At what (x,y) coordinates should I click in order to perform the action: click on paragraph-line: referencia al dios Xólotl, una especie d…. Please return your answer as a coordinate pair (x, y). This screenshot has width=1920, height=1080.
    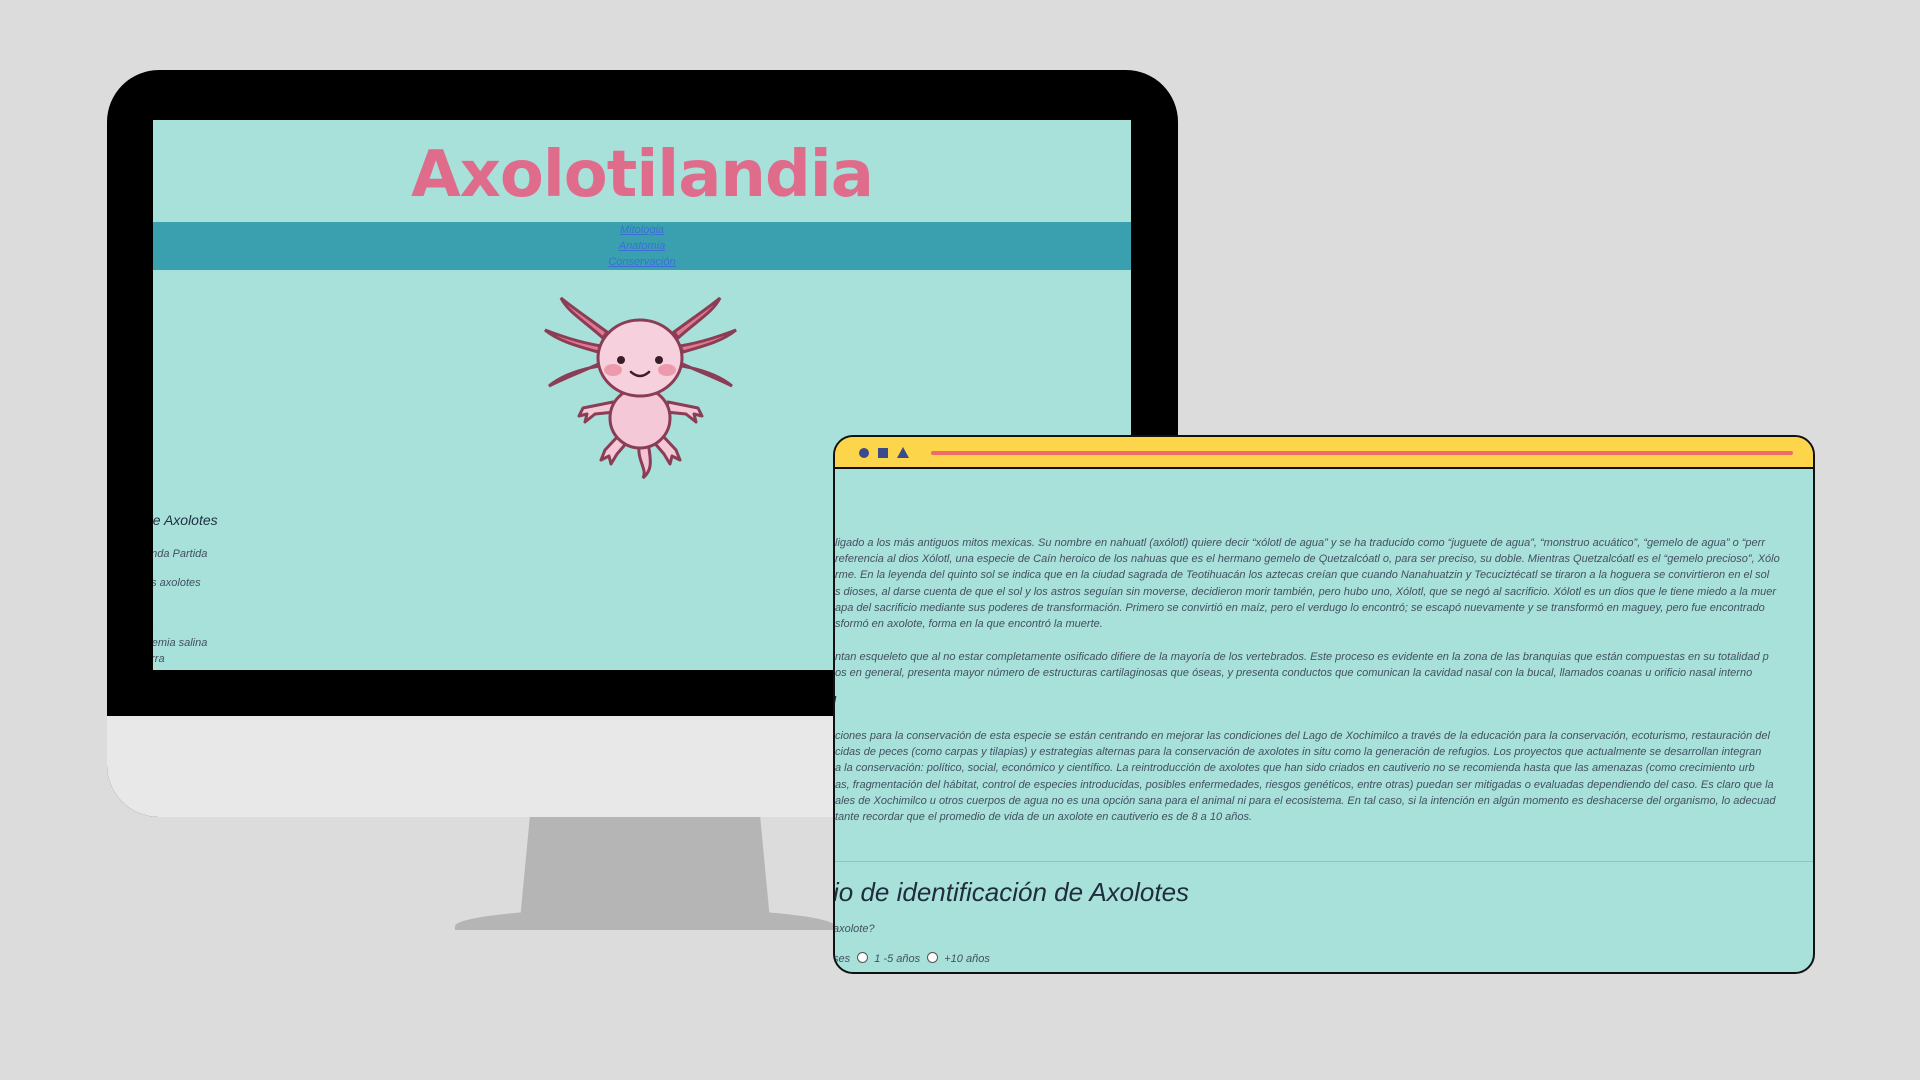
    Looking at the image, I should click on (1307, 559).